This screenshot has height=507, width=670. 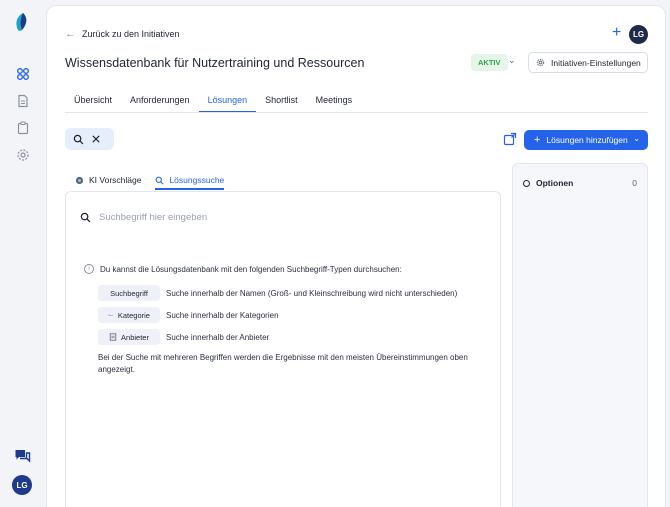 I want to click on tab-solutions: Lösungen, so click(x=227, y=102).